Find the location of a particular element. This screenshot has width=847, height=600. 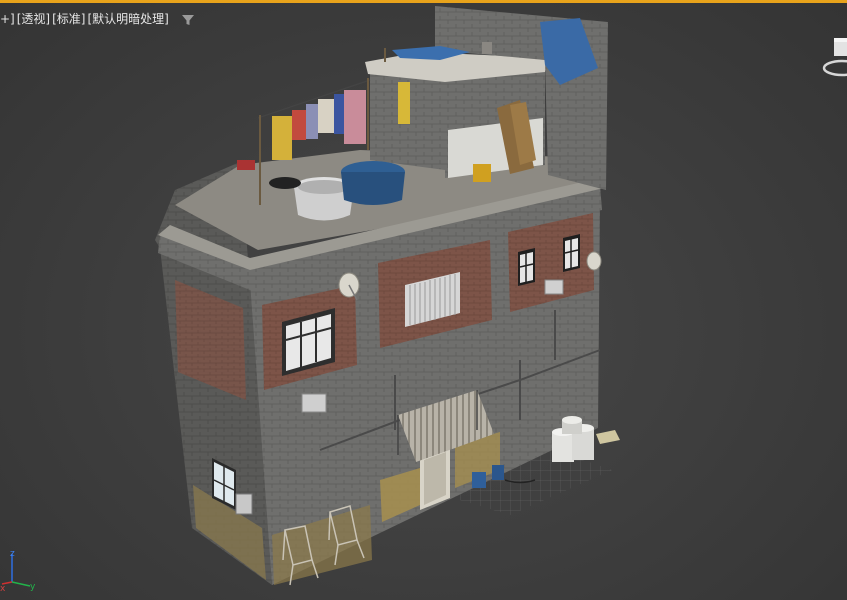

roof-vent is located at coordinates (487, 48).